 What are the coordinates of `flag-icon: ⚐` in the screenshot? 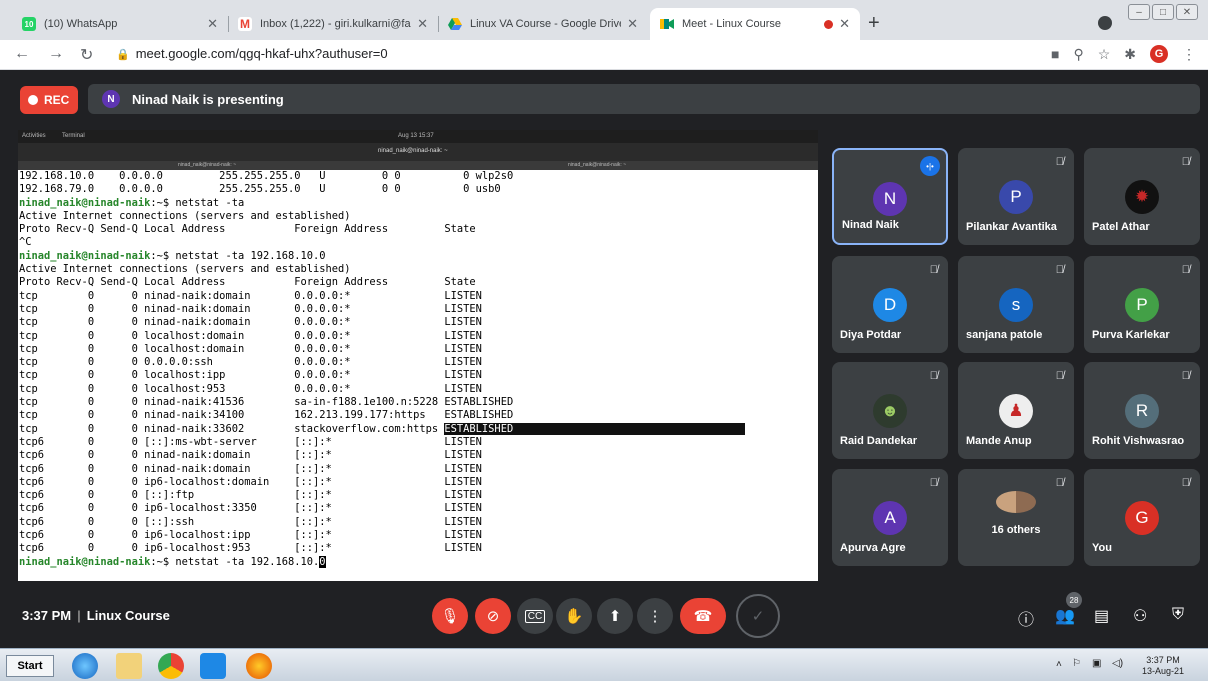 It's located at (1076, 663).